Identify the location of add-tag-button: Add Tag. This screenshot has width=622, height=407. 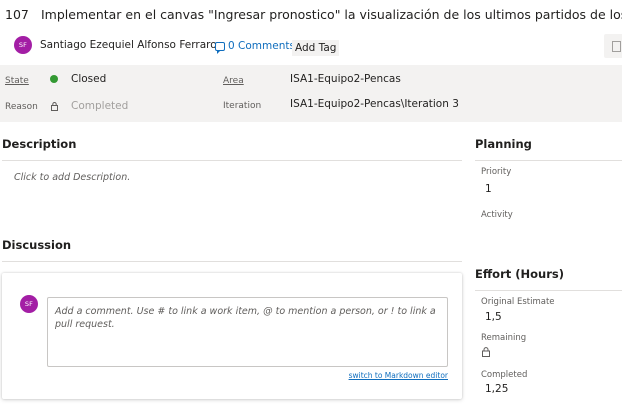
(316, 48).